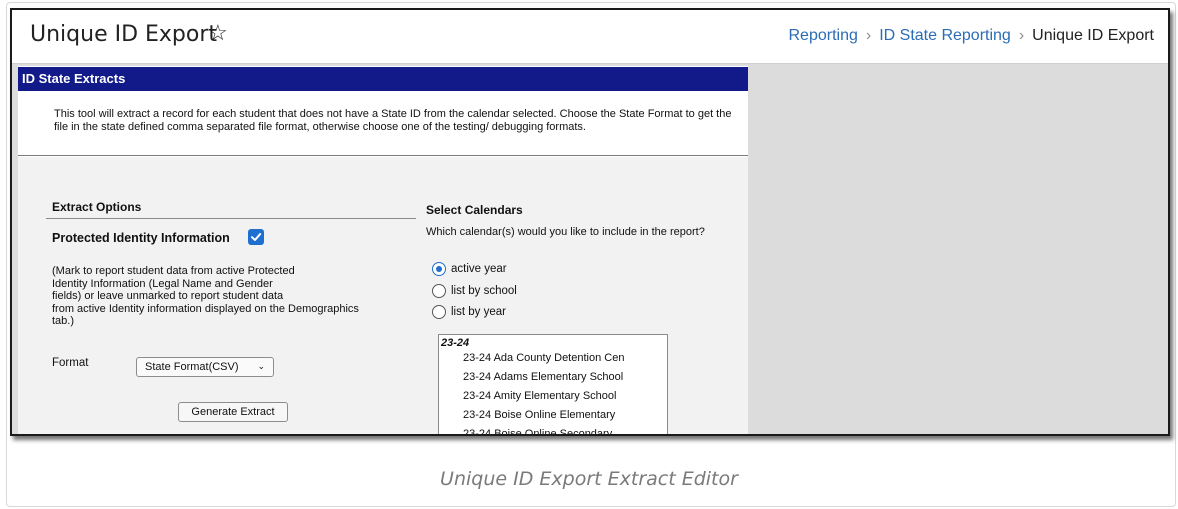 The width and height of the screenshot is (1178, 509). I want to click on generate-extract-button: Generate Extract, so click(233, 412).